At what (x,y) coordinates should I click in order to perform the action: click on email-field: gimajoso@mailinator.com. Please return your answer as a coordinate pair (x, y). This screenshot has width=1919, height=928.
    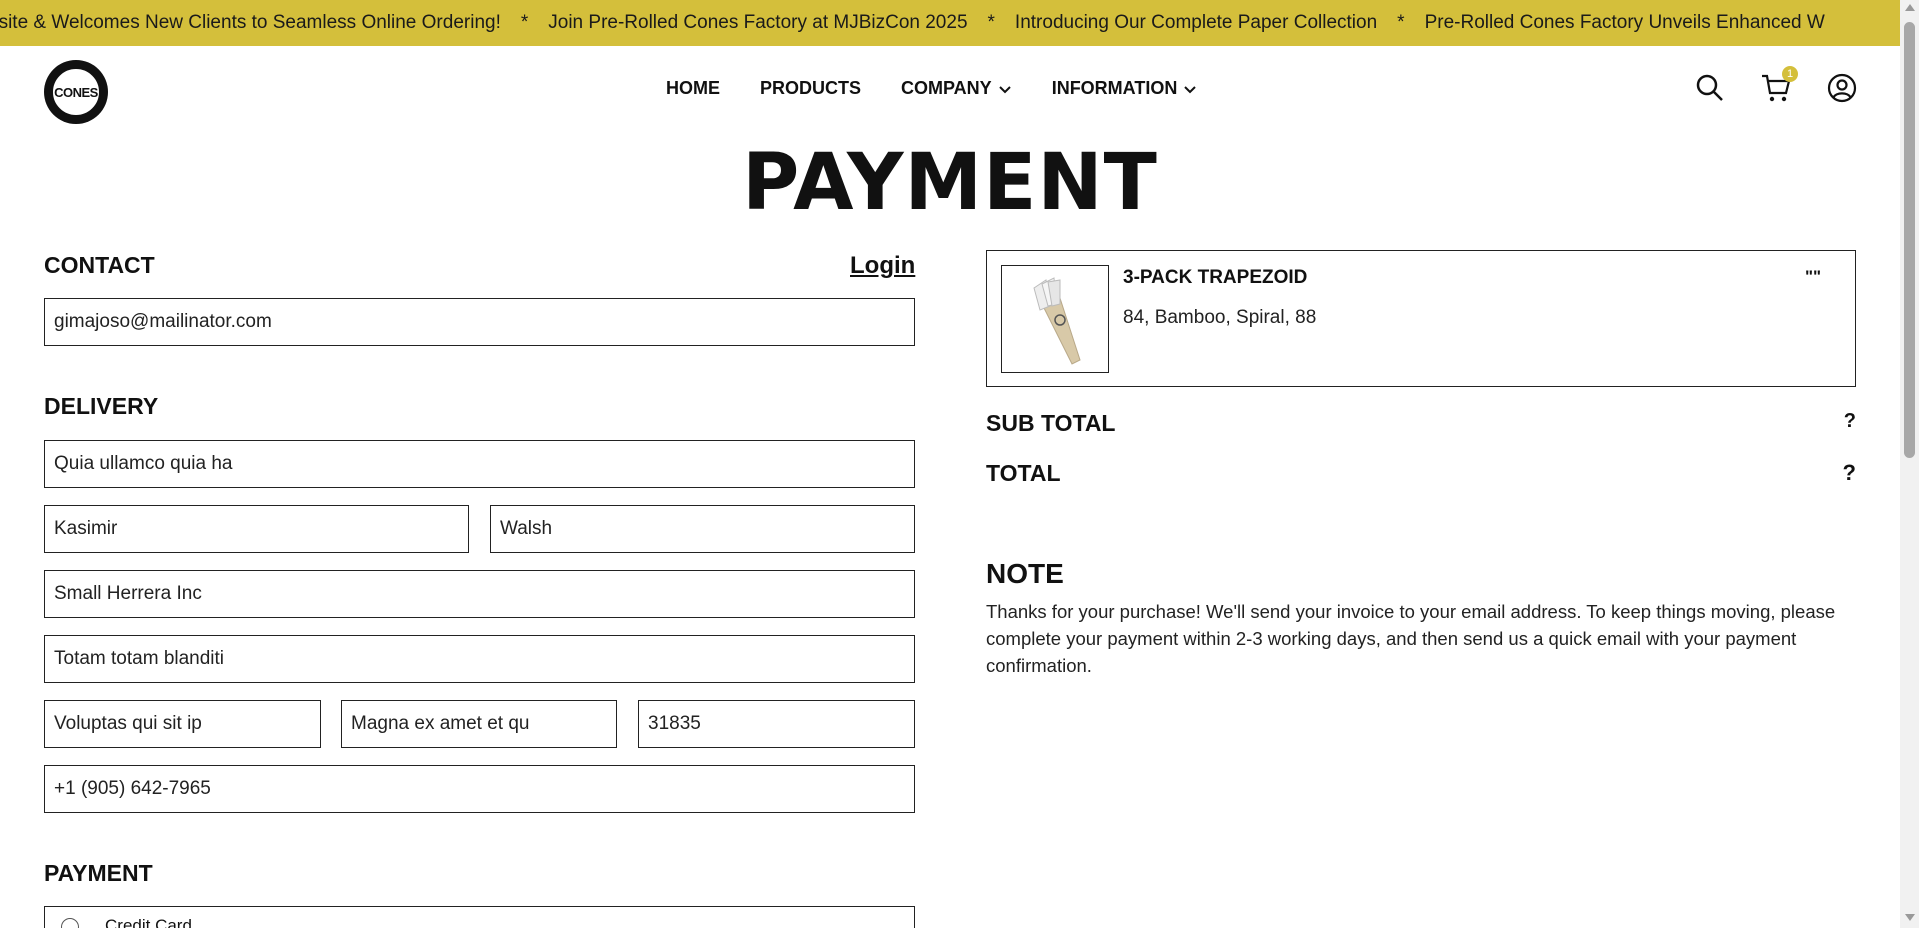
    Looking at the image, I should click on (479, 322).